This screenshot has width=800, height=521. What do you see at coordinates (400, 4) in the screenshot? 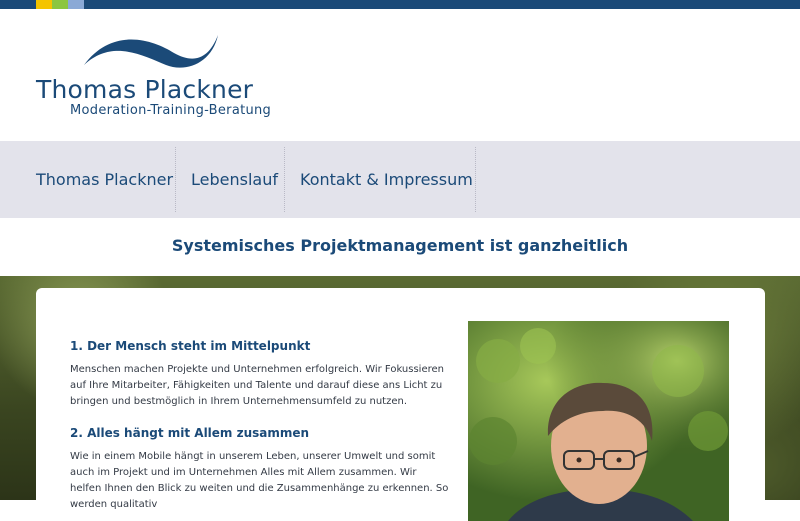
I see `top-accent-bar` at bounding box center [400, 4].